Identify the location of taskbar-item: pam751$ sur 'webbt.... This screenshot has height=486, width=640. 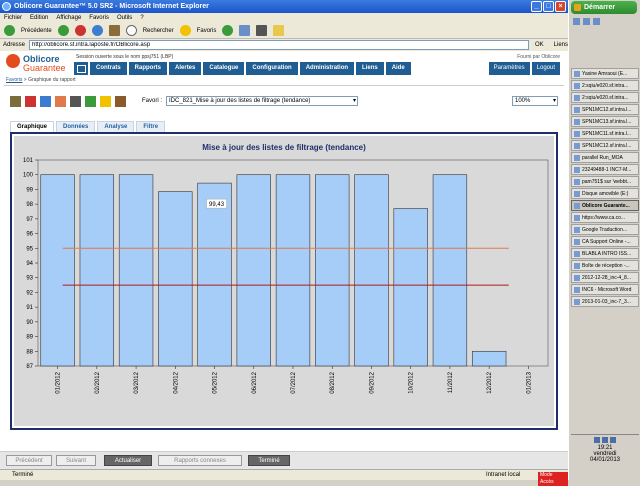
(605, 181).